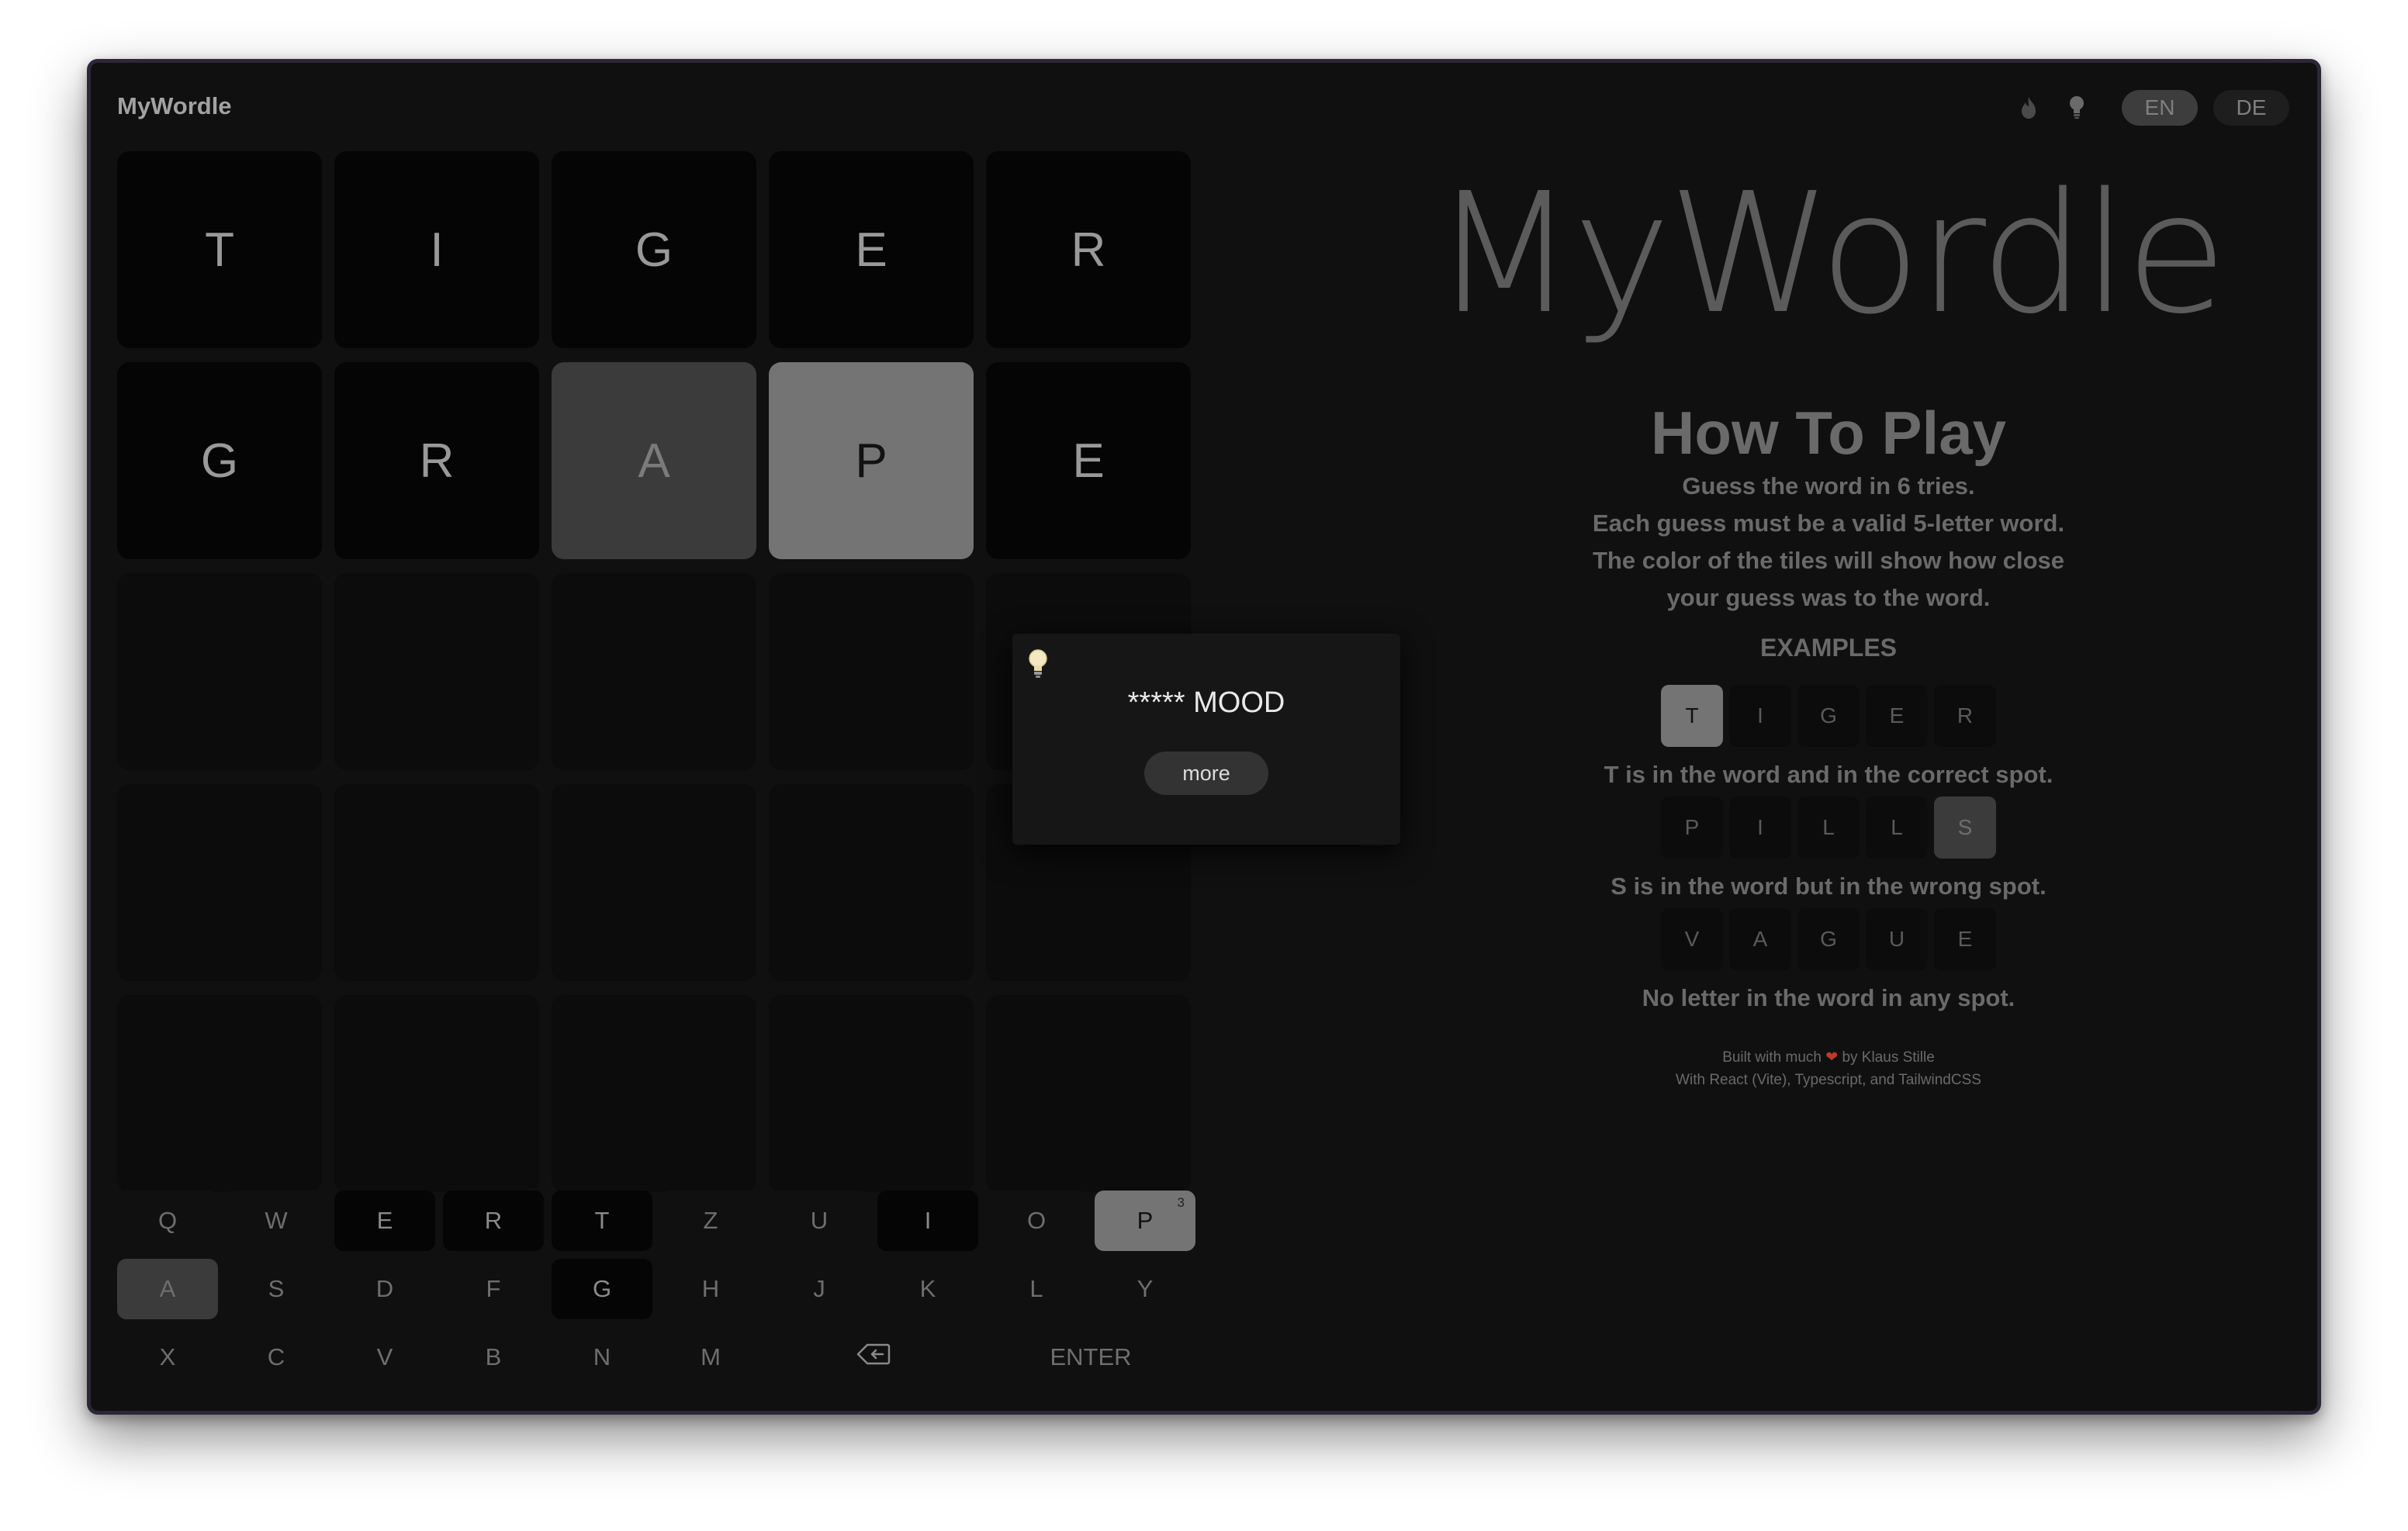 This screenshot has width=2408, height=1531. I want to click on key-z: Z, so click(710, 1221).